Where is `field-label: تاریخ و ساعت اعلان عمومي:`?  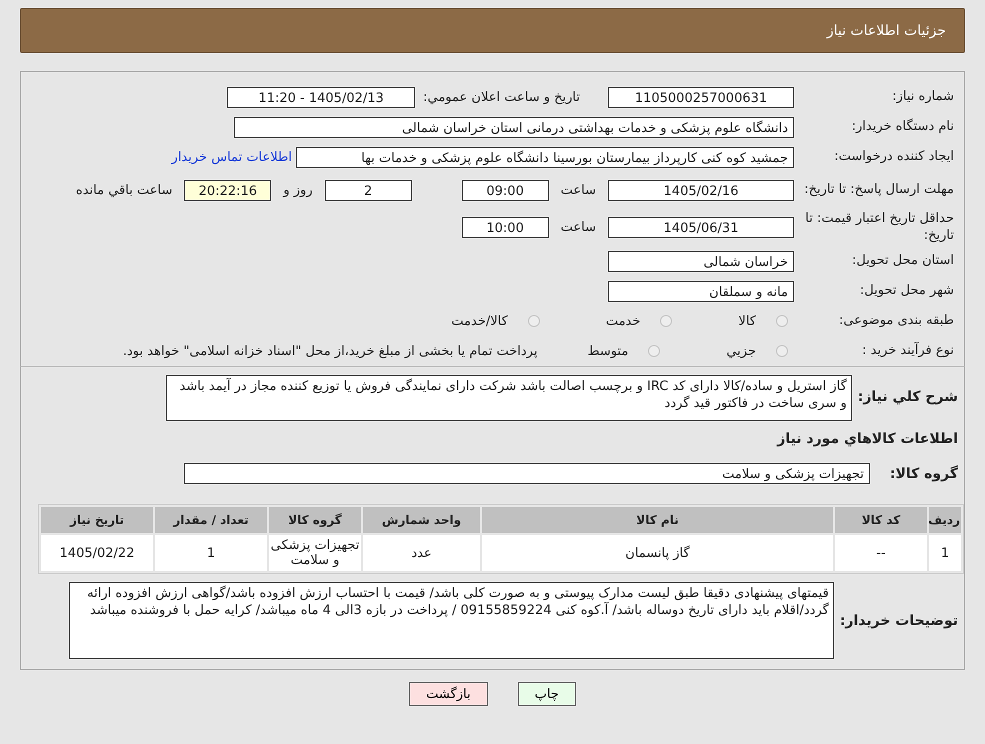 field-label: تاریخ و ساعت اعلان عمومي: is located at coordinates (501, 97).